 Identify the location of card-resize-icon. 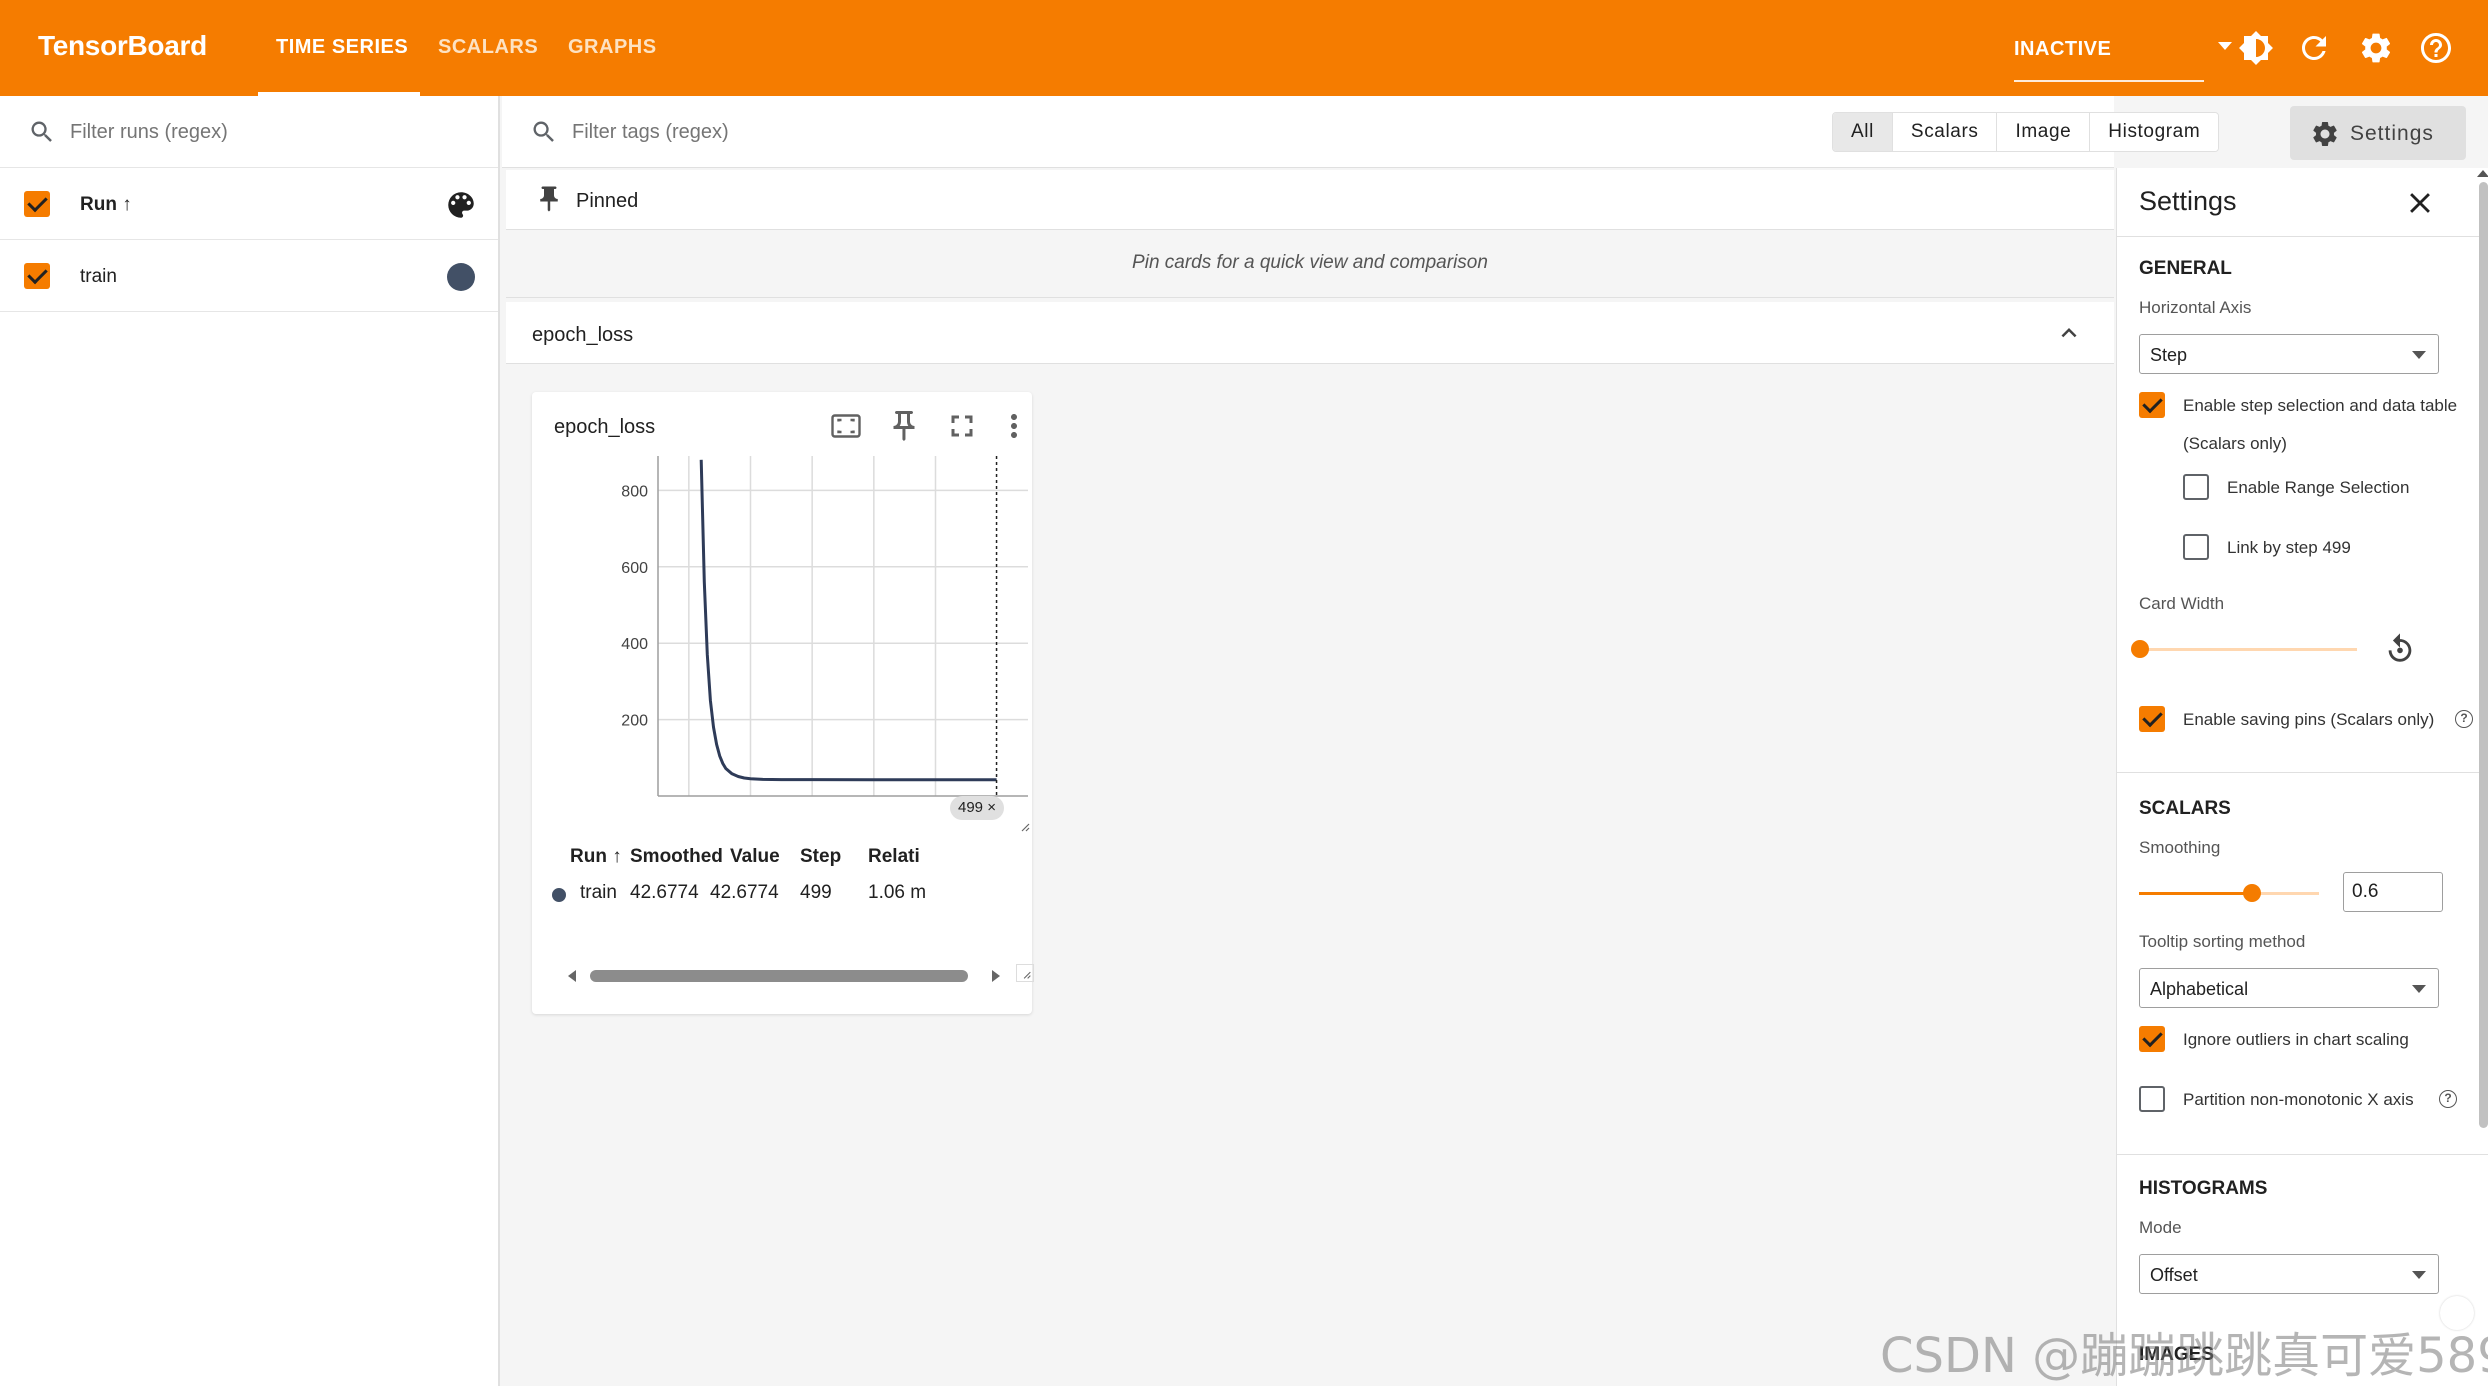
(1025, 973).